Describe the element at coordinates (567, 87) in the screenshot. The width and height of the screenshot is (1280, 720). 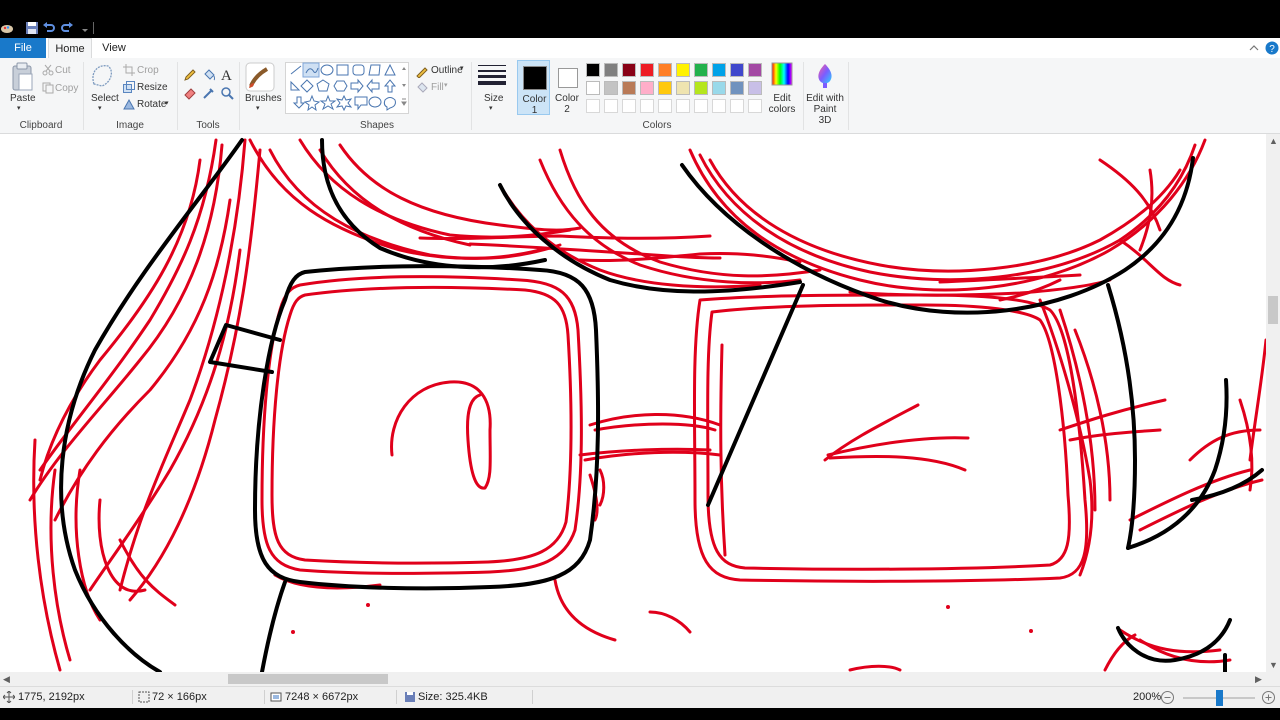
I see `color2-button: Color 2` at that location.